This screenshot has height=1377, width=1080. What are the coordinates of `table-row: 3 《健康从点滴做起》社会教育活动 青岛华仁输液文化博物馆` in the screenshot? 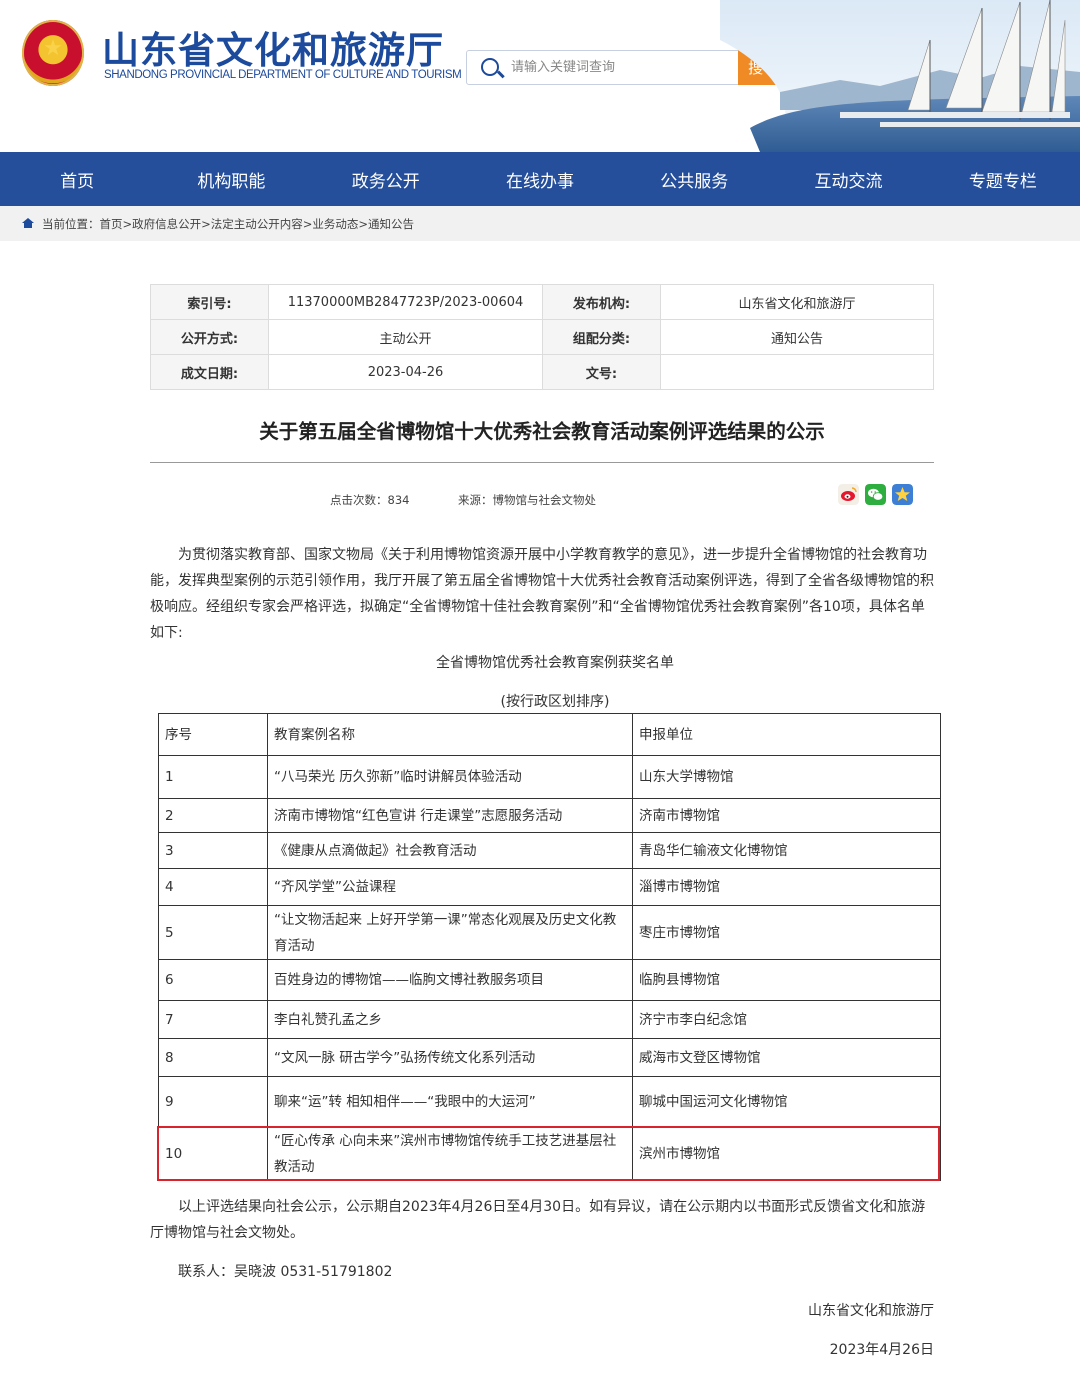 It's located at (549, 850).